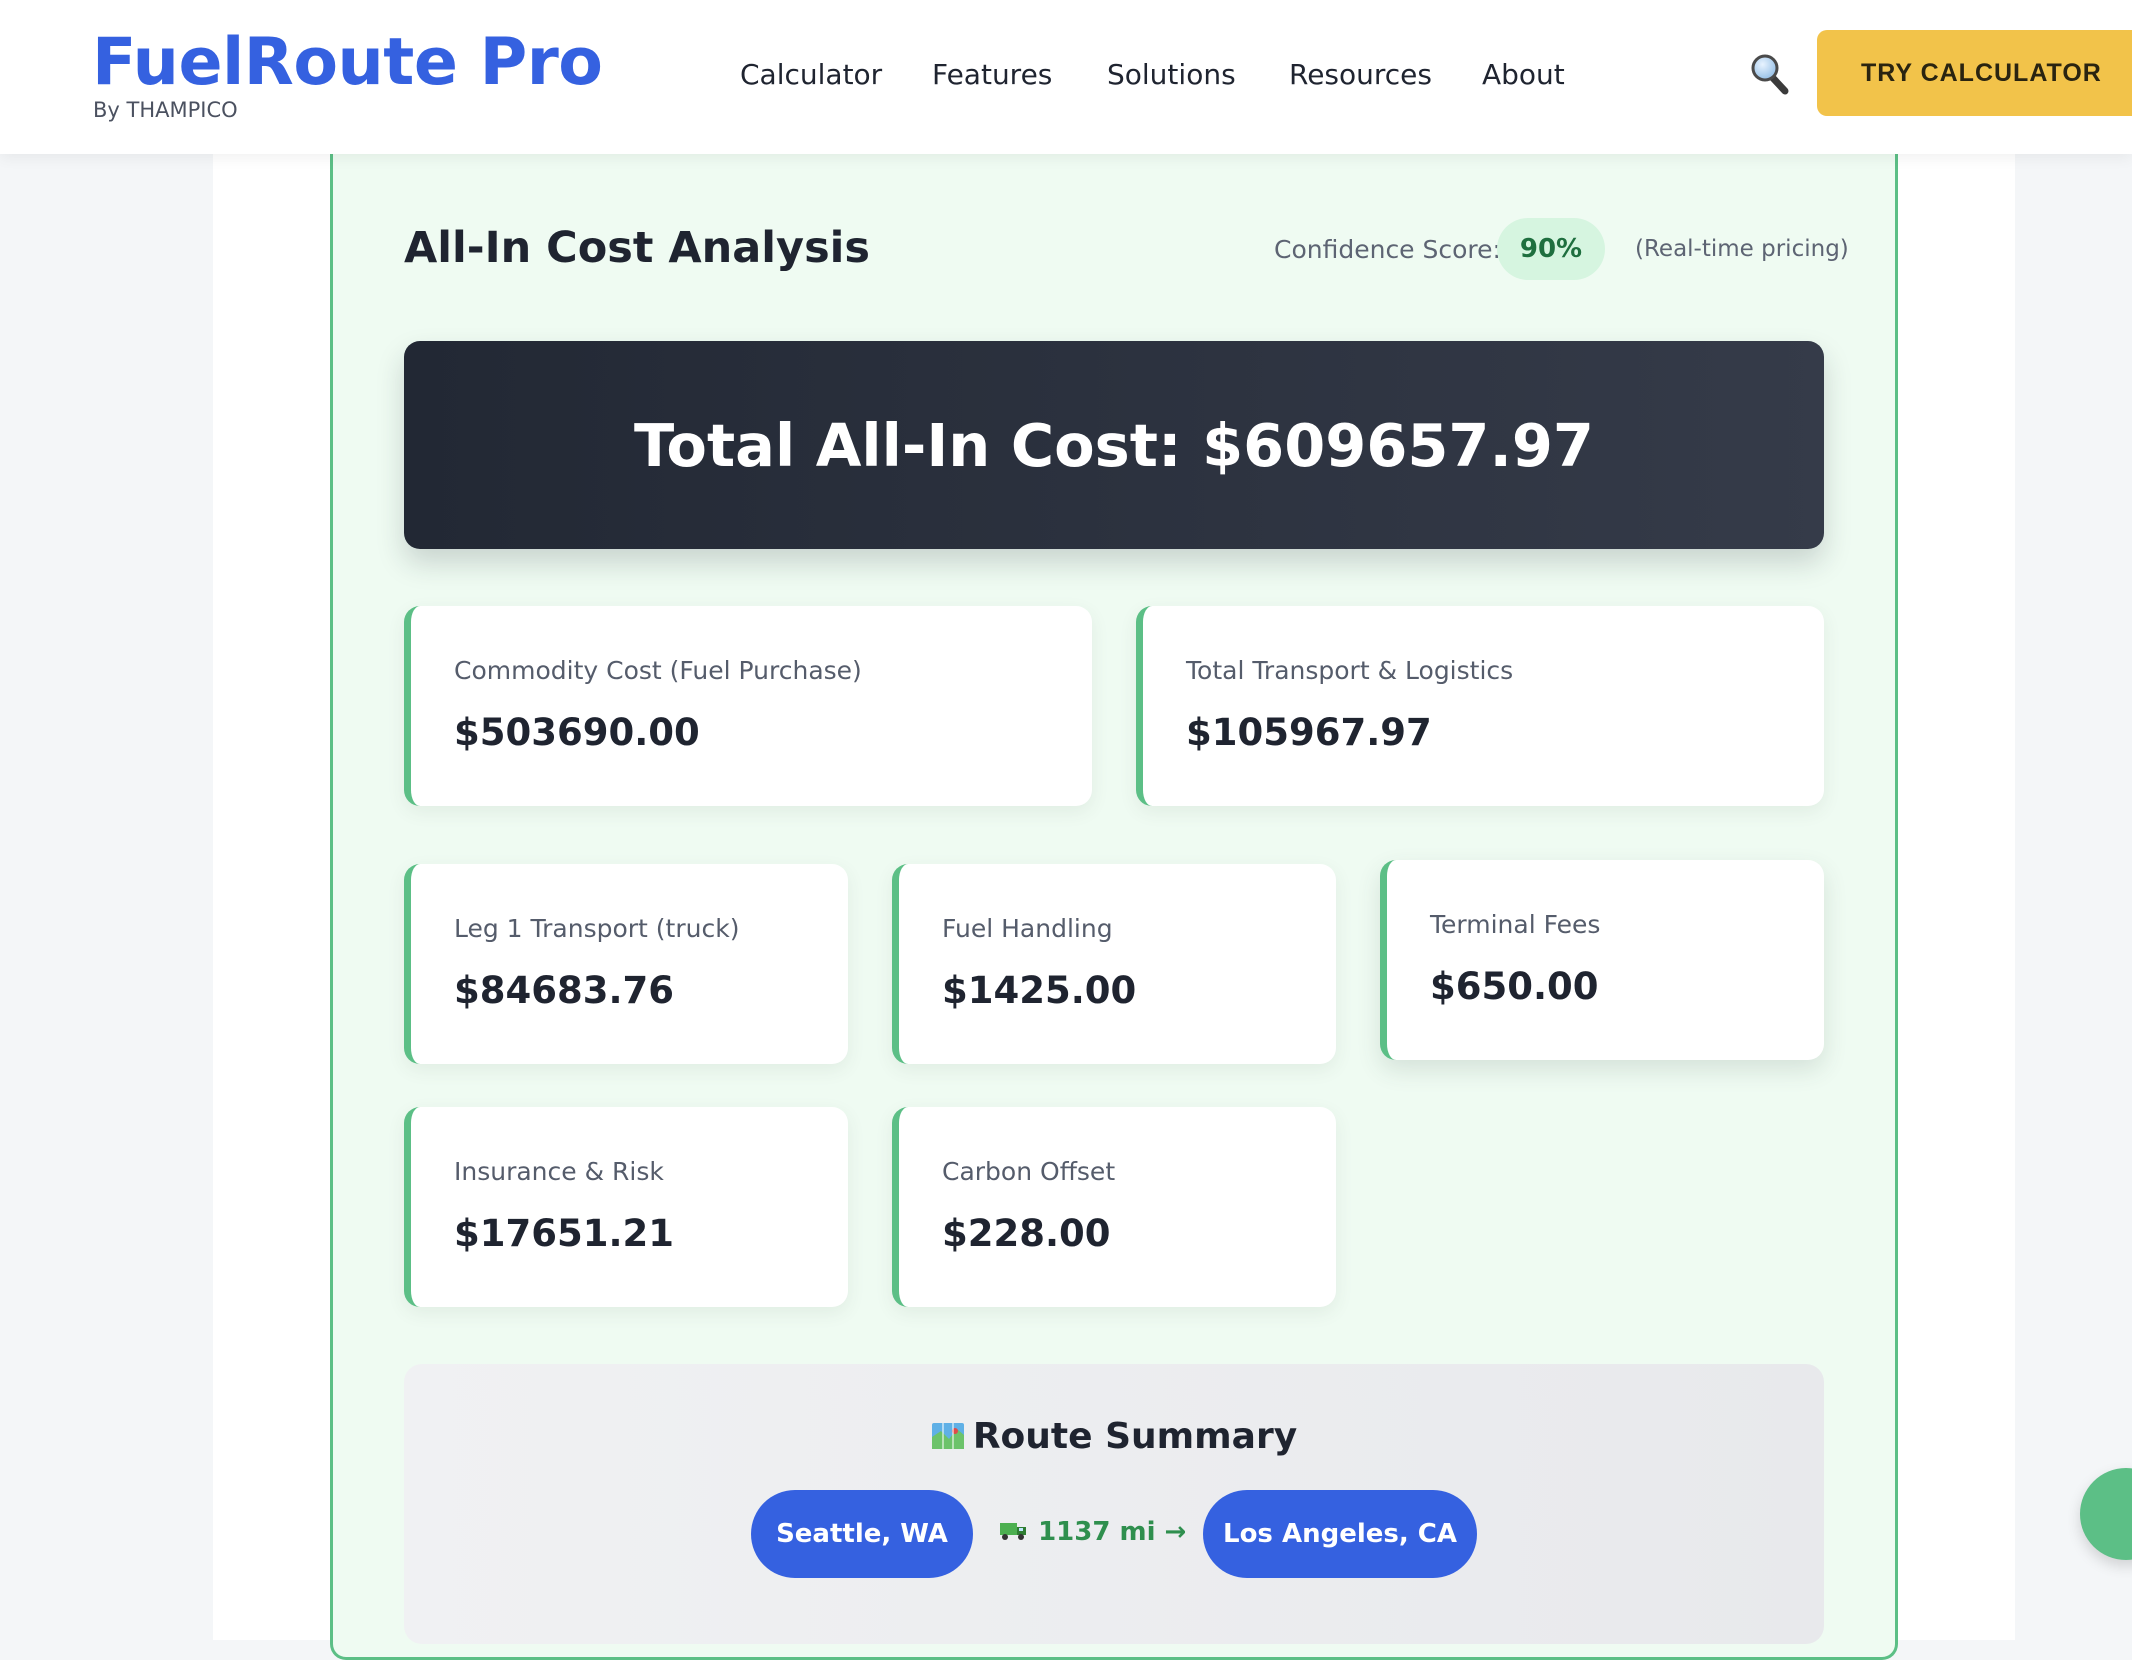 This screenshot has width=2132, height=1660. Describe the element at coordinates (1523, 75) in the screenshot. I see `nav-about: About` at that location.